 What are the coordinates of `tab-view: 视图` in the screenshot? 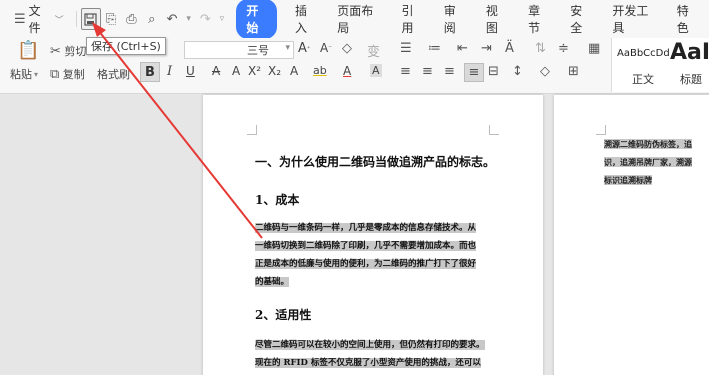 It's located at (497, 19).